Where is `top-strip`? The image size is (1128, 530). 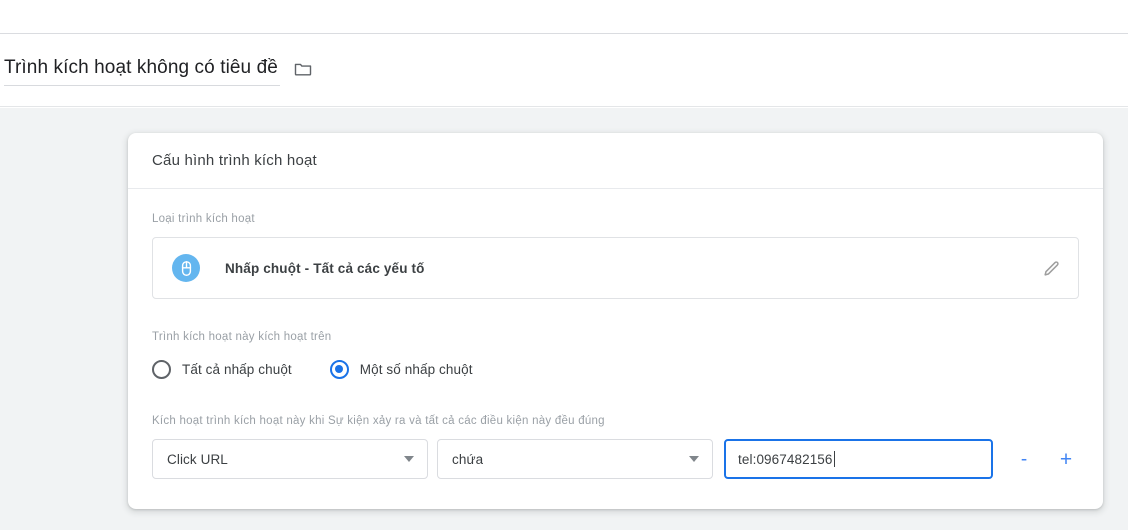
top-strip is located at coordinates (564, 17).